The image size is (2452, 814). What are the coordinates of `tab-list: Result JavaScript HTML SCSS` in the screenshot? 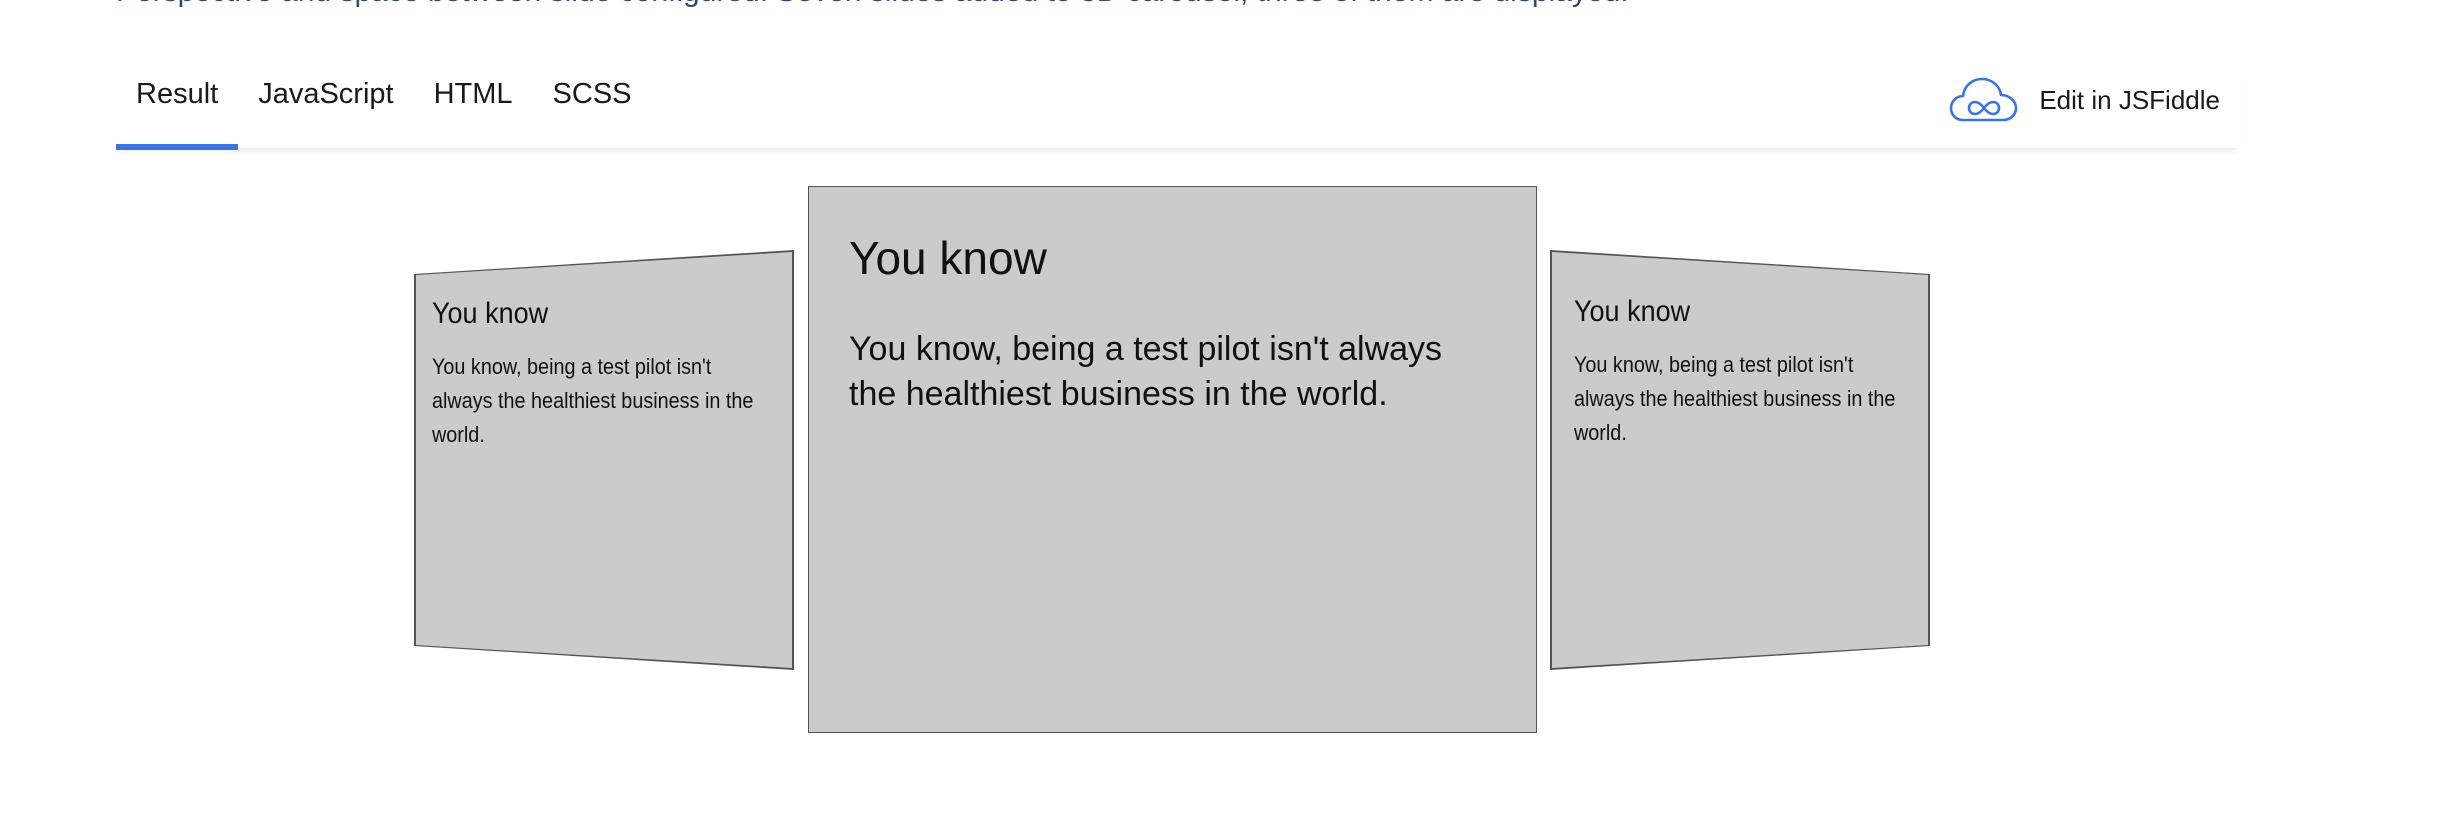 It's located at (384, 106).